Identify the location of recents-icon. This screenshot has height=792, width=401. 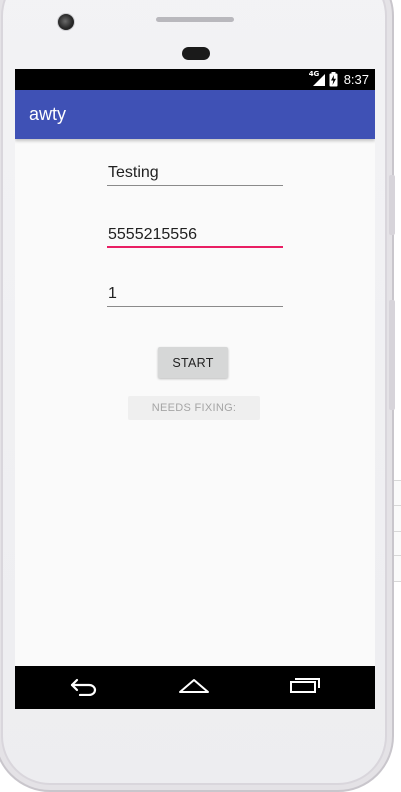
(305, 688).